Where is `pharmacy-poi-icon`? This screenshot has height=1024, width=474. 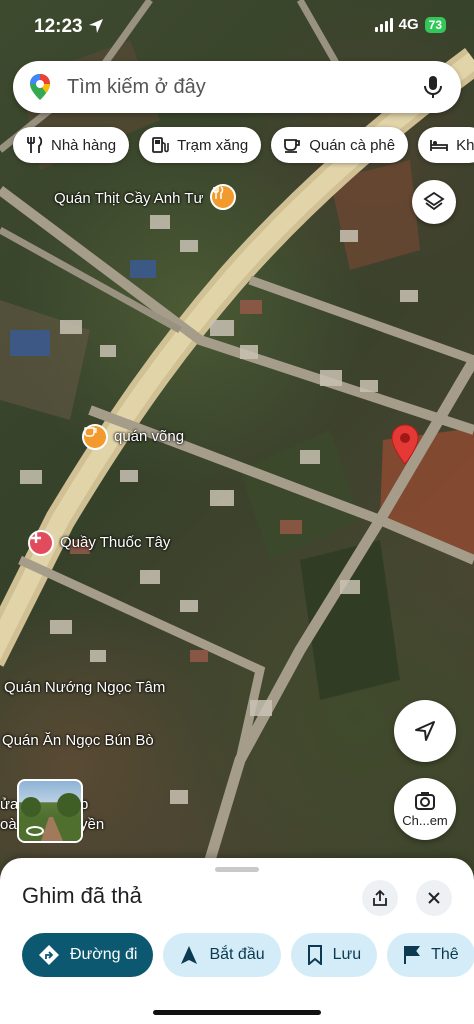 pharmacy-poi-icon is located at coordinates (41, 543).